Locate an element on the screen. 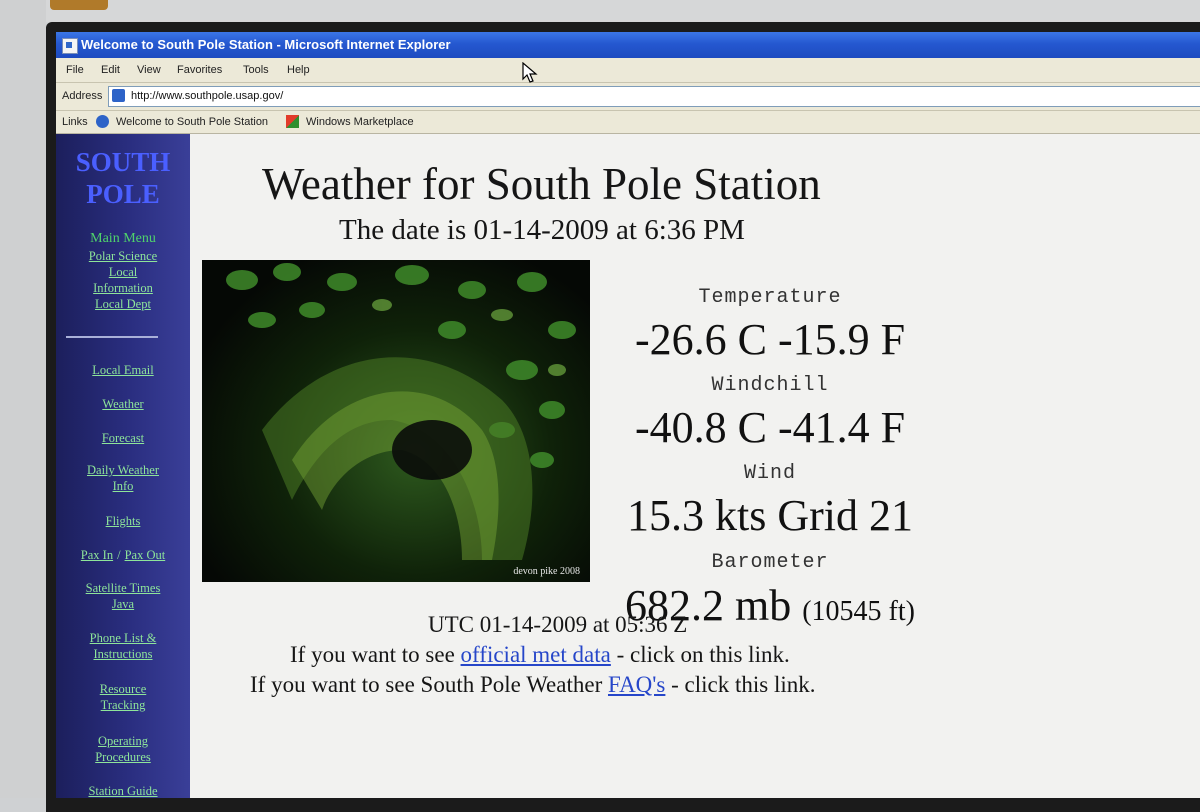  sidebar-link-daily-weather-info: Info is located at coordinates (123, 486).